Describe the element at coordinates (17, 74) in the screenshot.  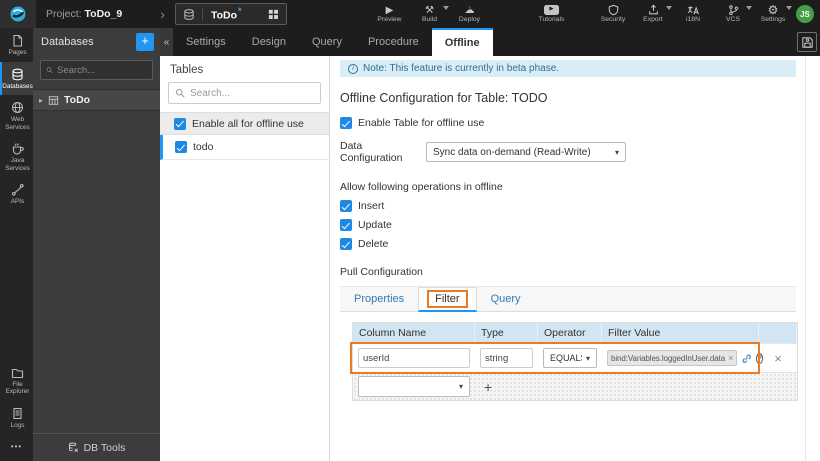
I see `databases-icon` at that location.